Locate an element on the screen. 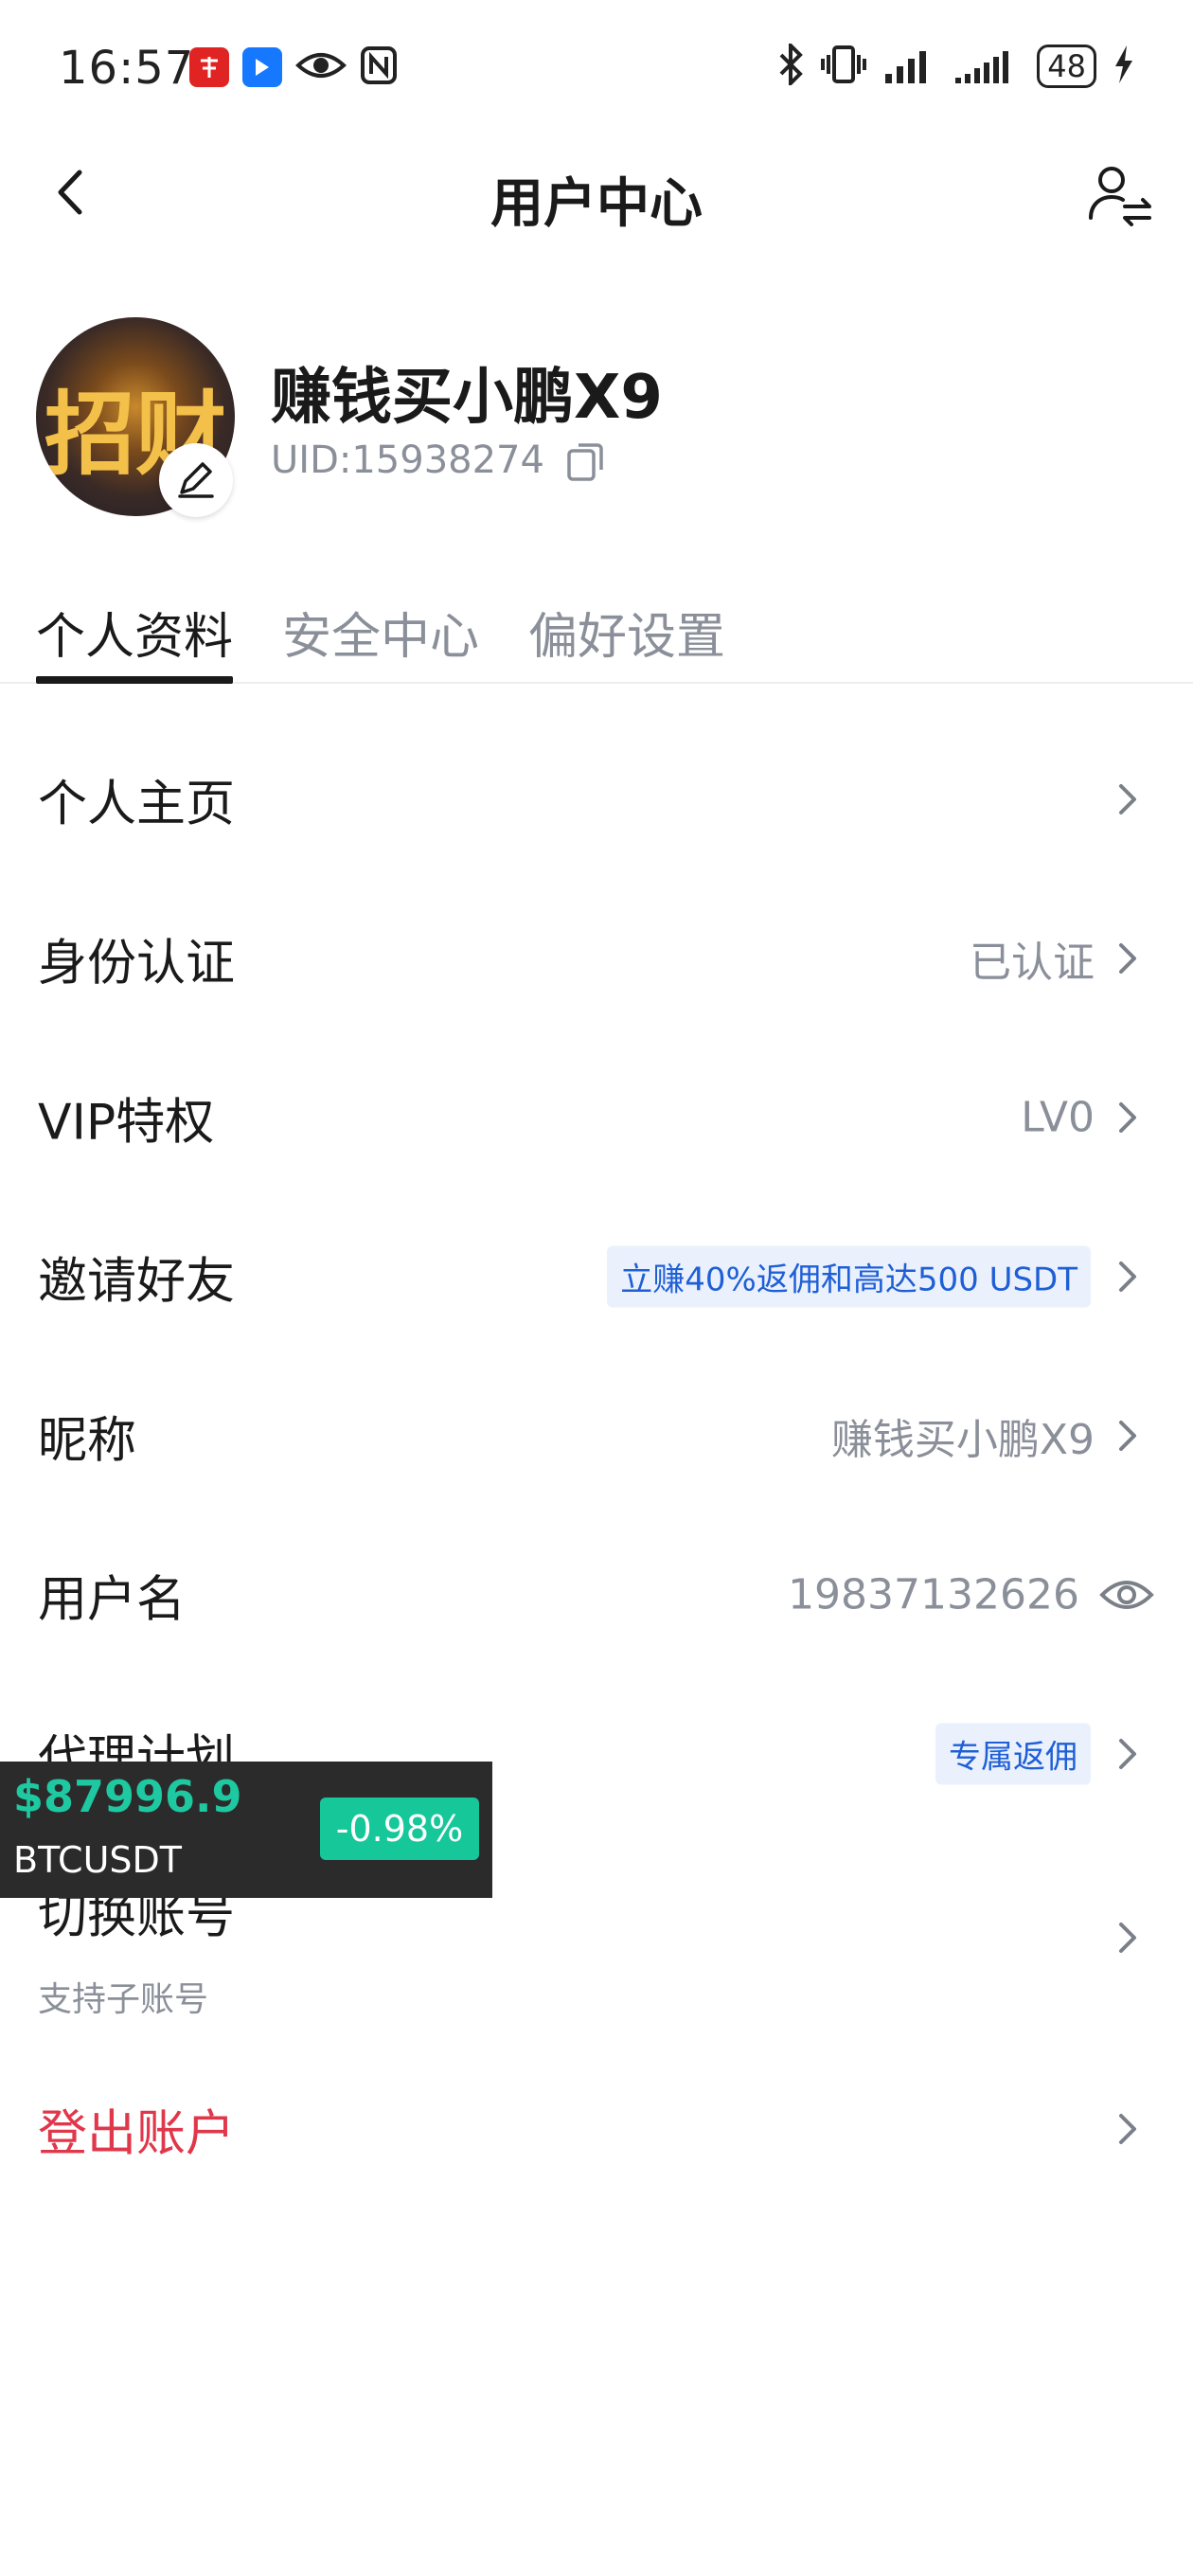 The width and height of the screenshot is (1193, 2576). profile-nickname: 赚钱买小鹏X9 is located at coordinates (467, 398).